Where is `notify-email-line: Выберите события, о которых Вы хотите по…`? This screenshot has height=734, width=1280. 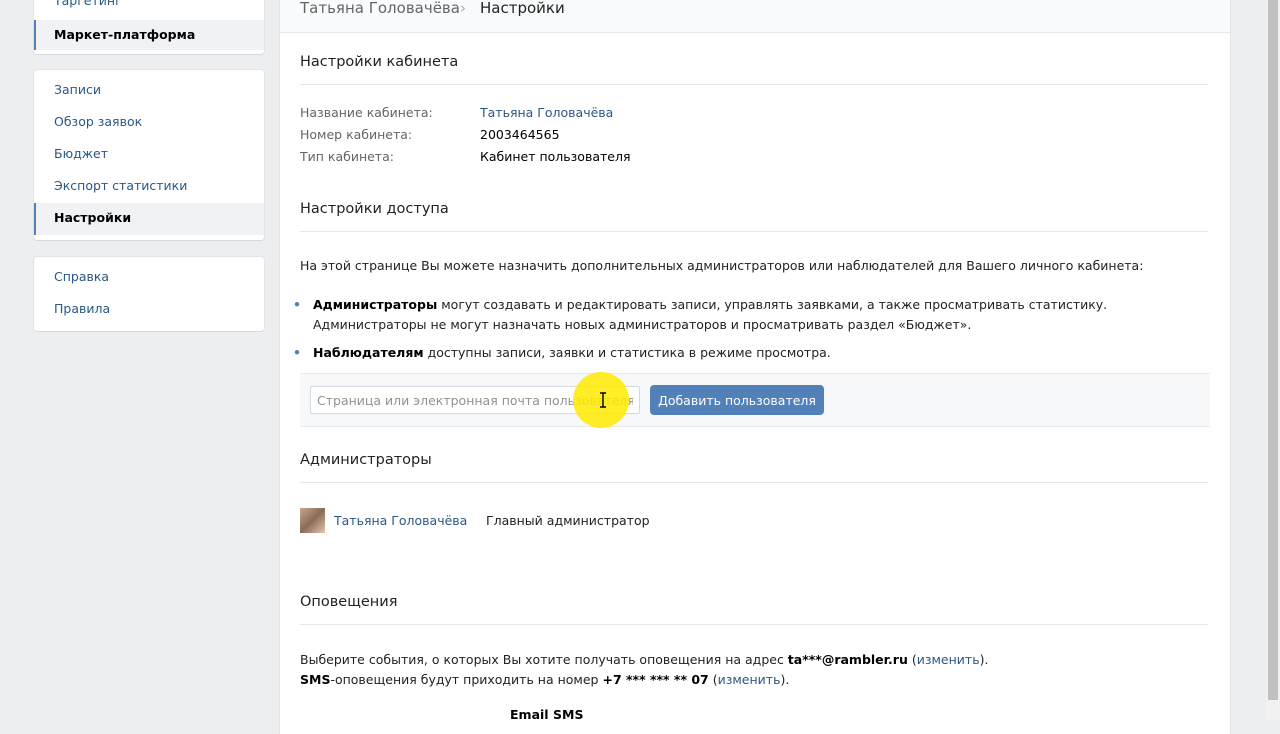 notify-email-line: Выберите события, о которых Вы хотите по… is located at coordinates (644, 659).